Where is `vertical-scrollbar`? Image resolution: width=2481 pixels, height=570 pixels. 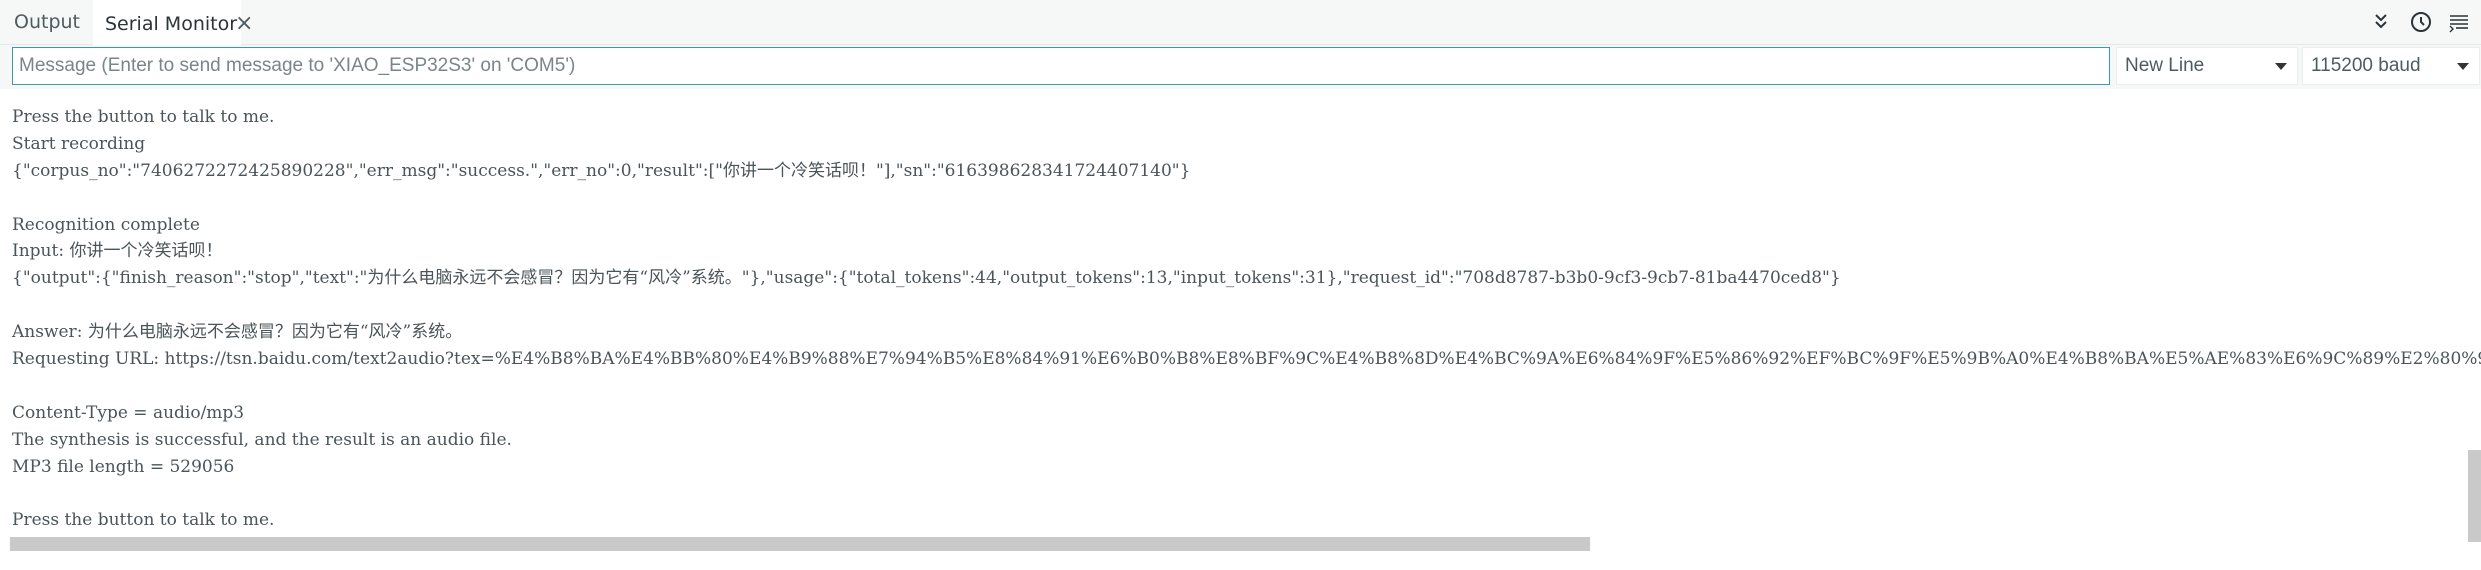 vertical-scrollbar is located at coordinates (2474, 496).